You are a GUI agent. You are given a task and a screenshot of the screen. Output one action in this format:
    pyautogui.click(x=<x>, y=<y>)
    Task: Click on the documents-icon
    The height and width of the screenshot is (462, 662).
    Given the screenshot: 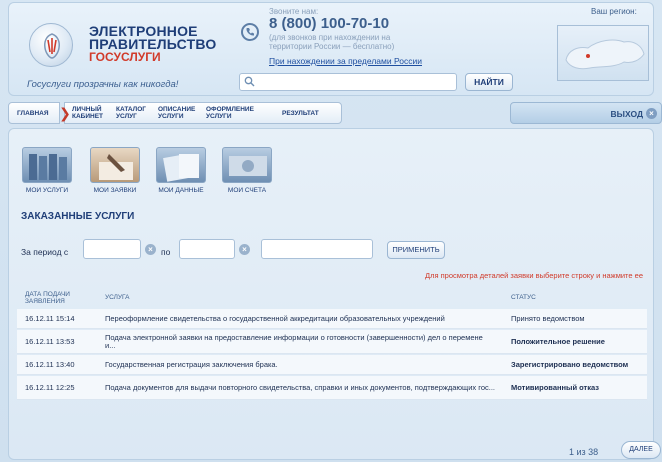 What is the action you would take?
    pyautogui.click(x=181, y=165)
    